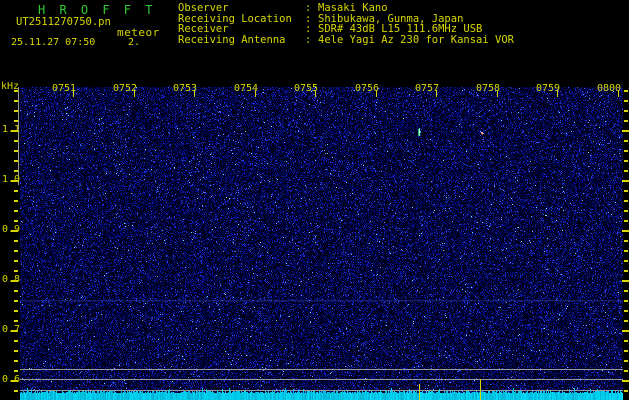  Describe the element at coordinates (548, 88) in the screenshot. I see `x-axis-tick-label: 0759` at that location.